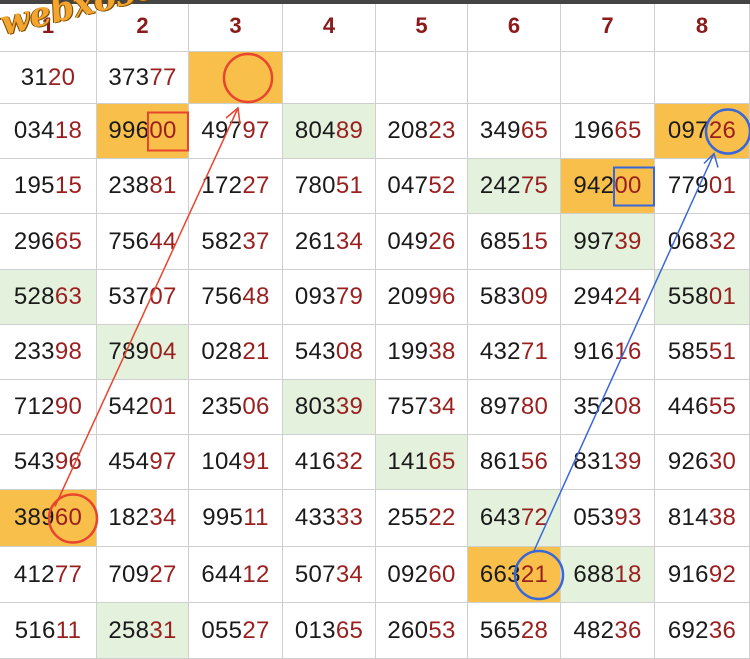  What do you see at coordinates (534, 241) in the screenshot?
I see `number-suffix: 15` at bounding box center [534, 241].